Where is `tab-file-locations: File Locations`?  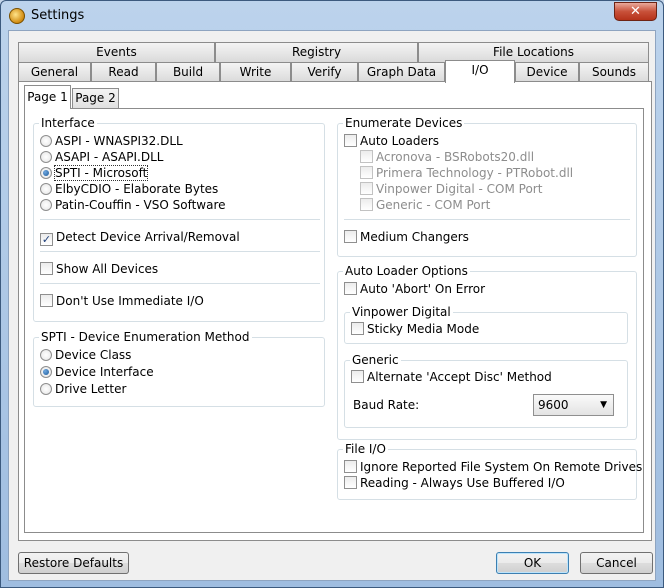 tab-file-locations: File Locations is located at coordinates (533, 52).